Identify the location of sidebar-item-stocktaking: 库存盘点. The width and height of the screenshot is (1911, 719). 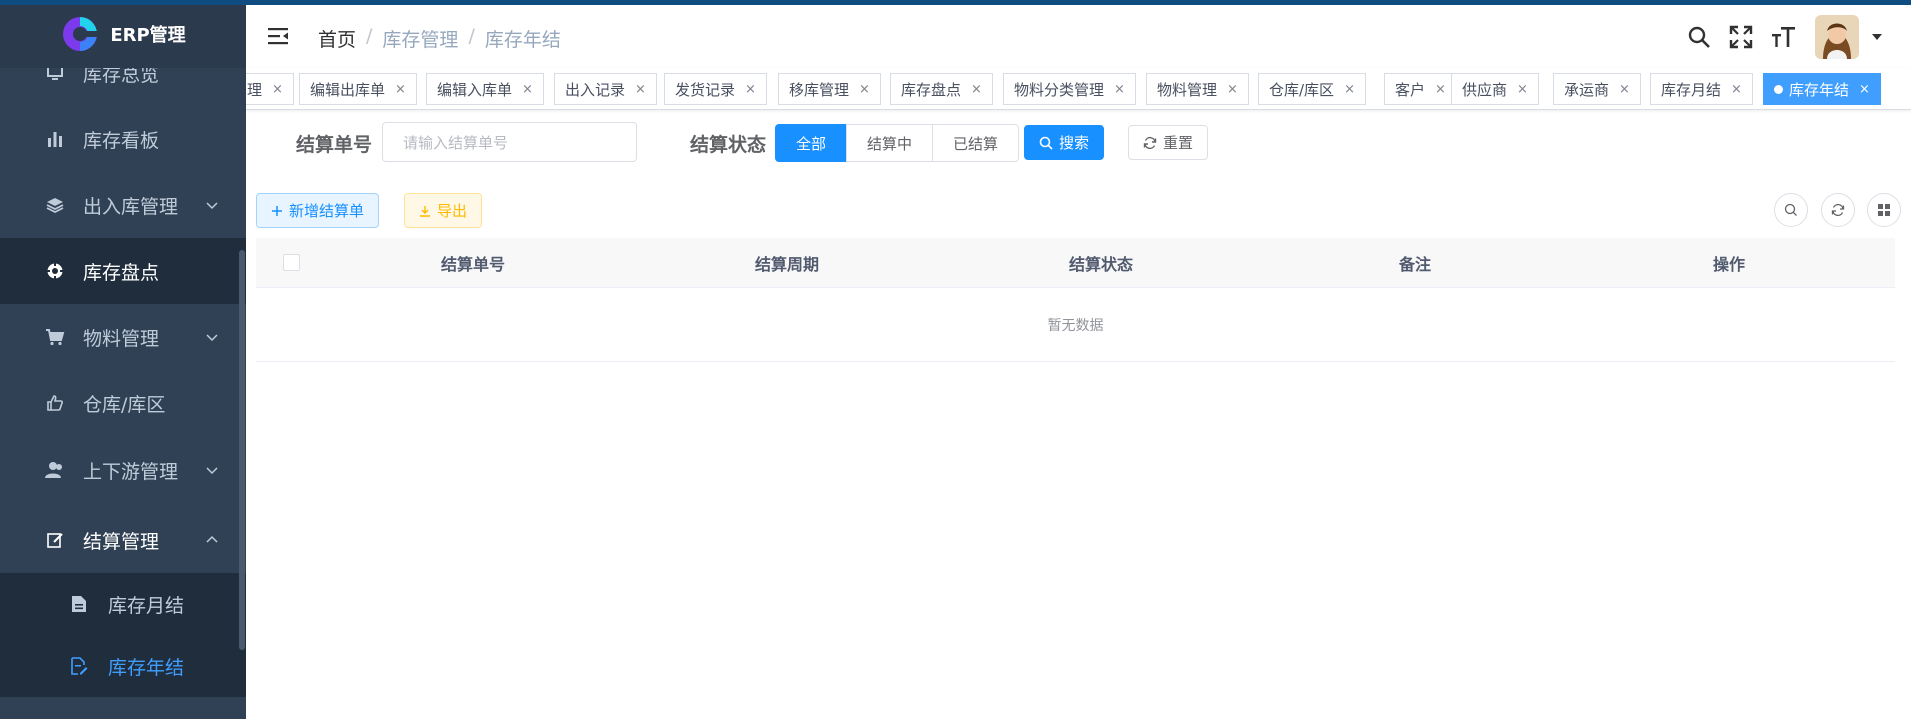
(123, 271).